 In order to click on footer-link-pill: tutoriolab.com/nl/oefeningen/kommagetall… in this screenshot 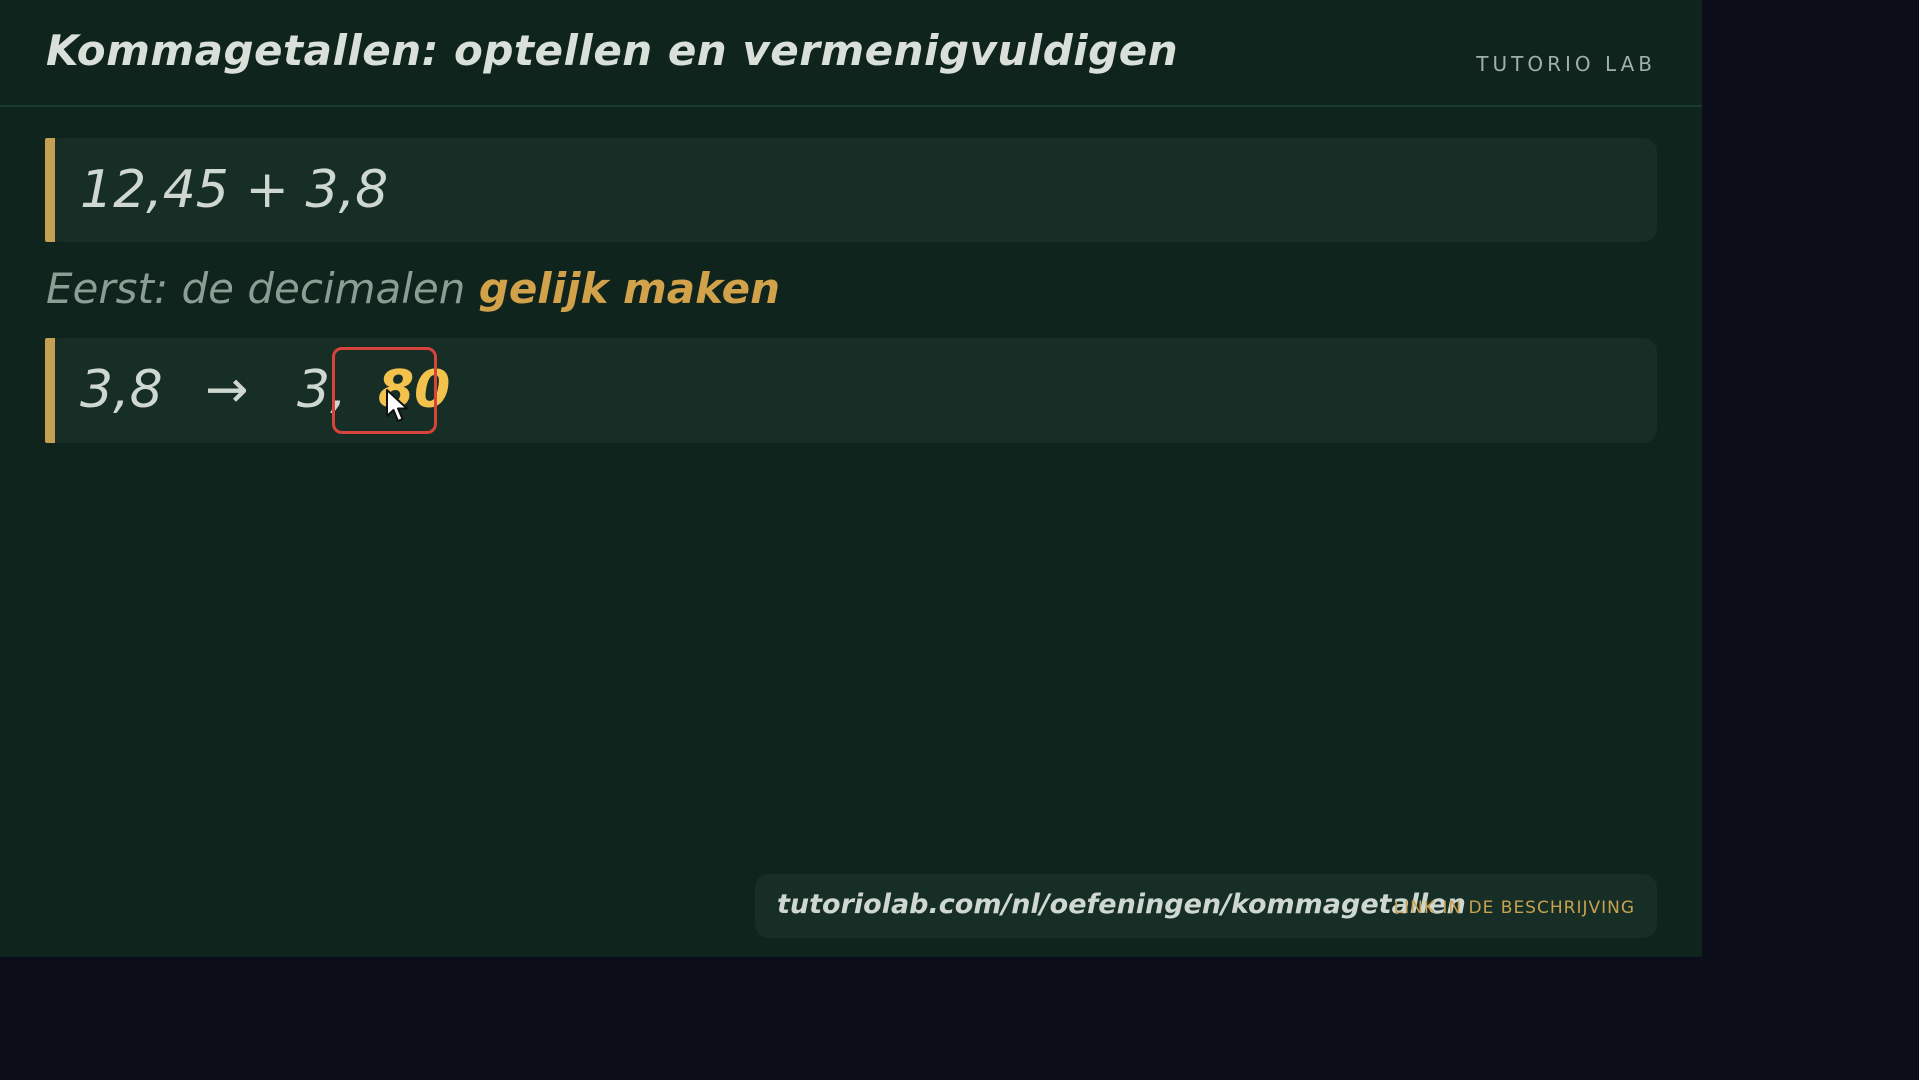, I will do `click(1206, 906)`.